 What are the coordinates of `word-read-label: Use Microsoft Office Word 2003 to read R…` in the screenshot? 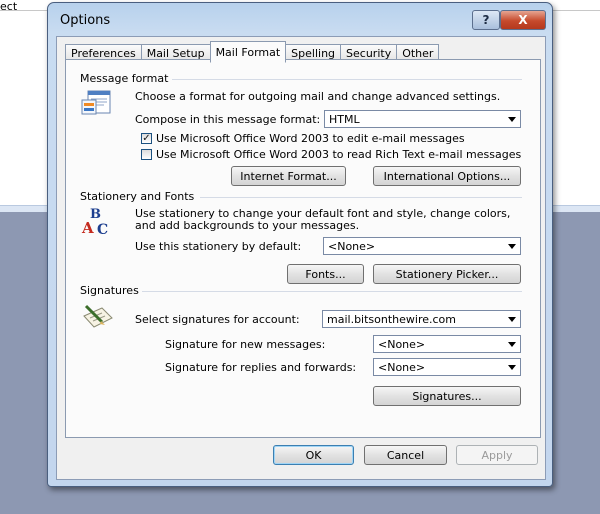 It's located at (339, 154).